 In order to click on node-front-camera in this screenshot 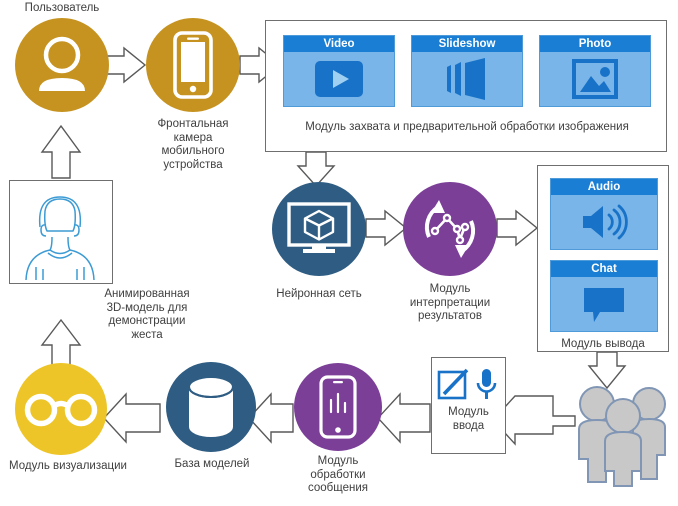, I will do `click(193, 65)`.